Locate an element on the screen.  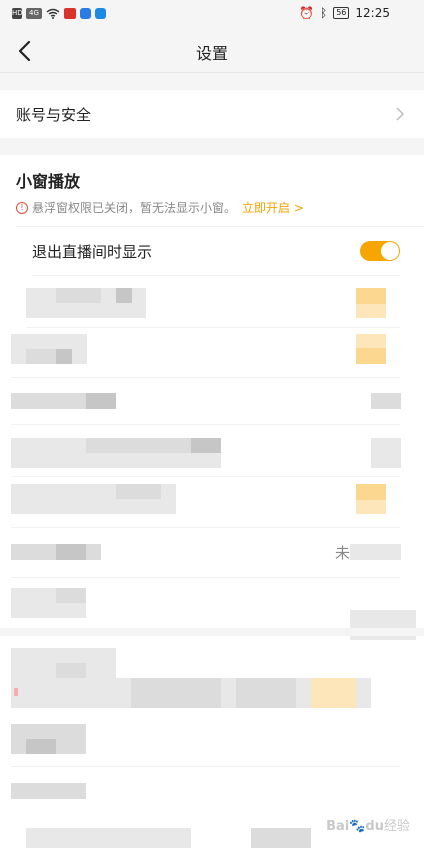
status-left-icons: HD 4G is located at coordinates (59, 13).